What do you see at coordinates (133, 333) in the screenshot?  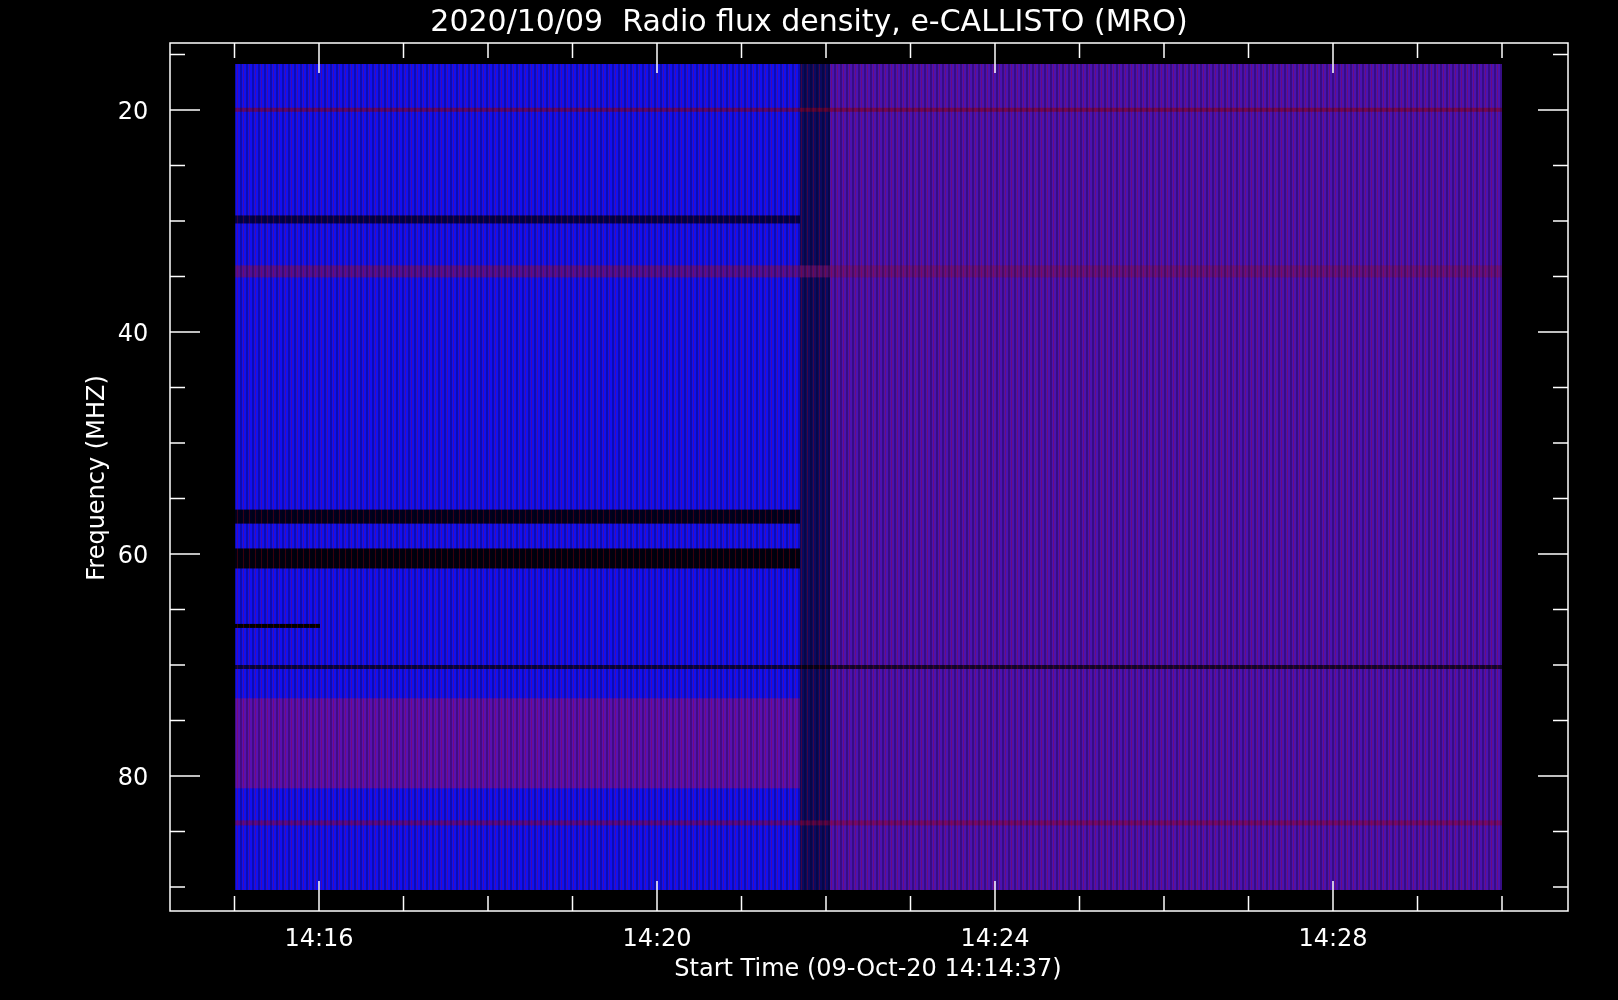 I see `y-tick-label: 40` at bounding box center [133, 333].